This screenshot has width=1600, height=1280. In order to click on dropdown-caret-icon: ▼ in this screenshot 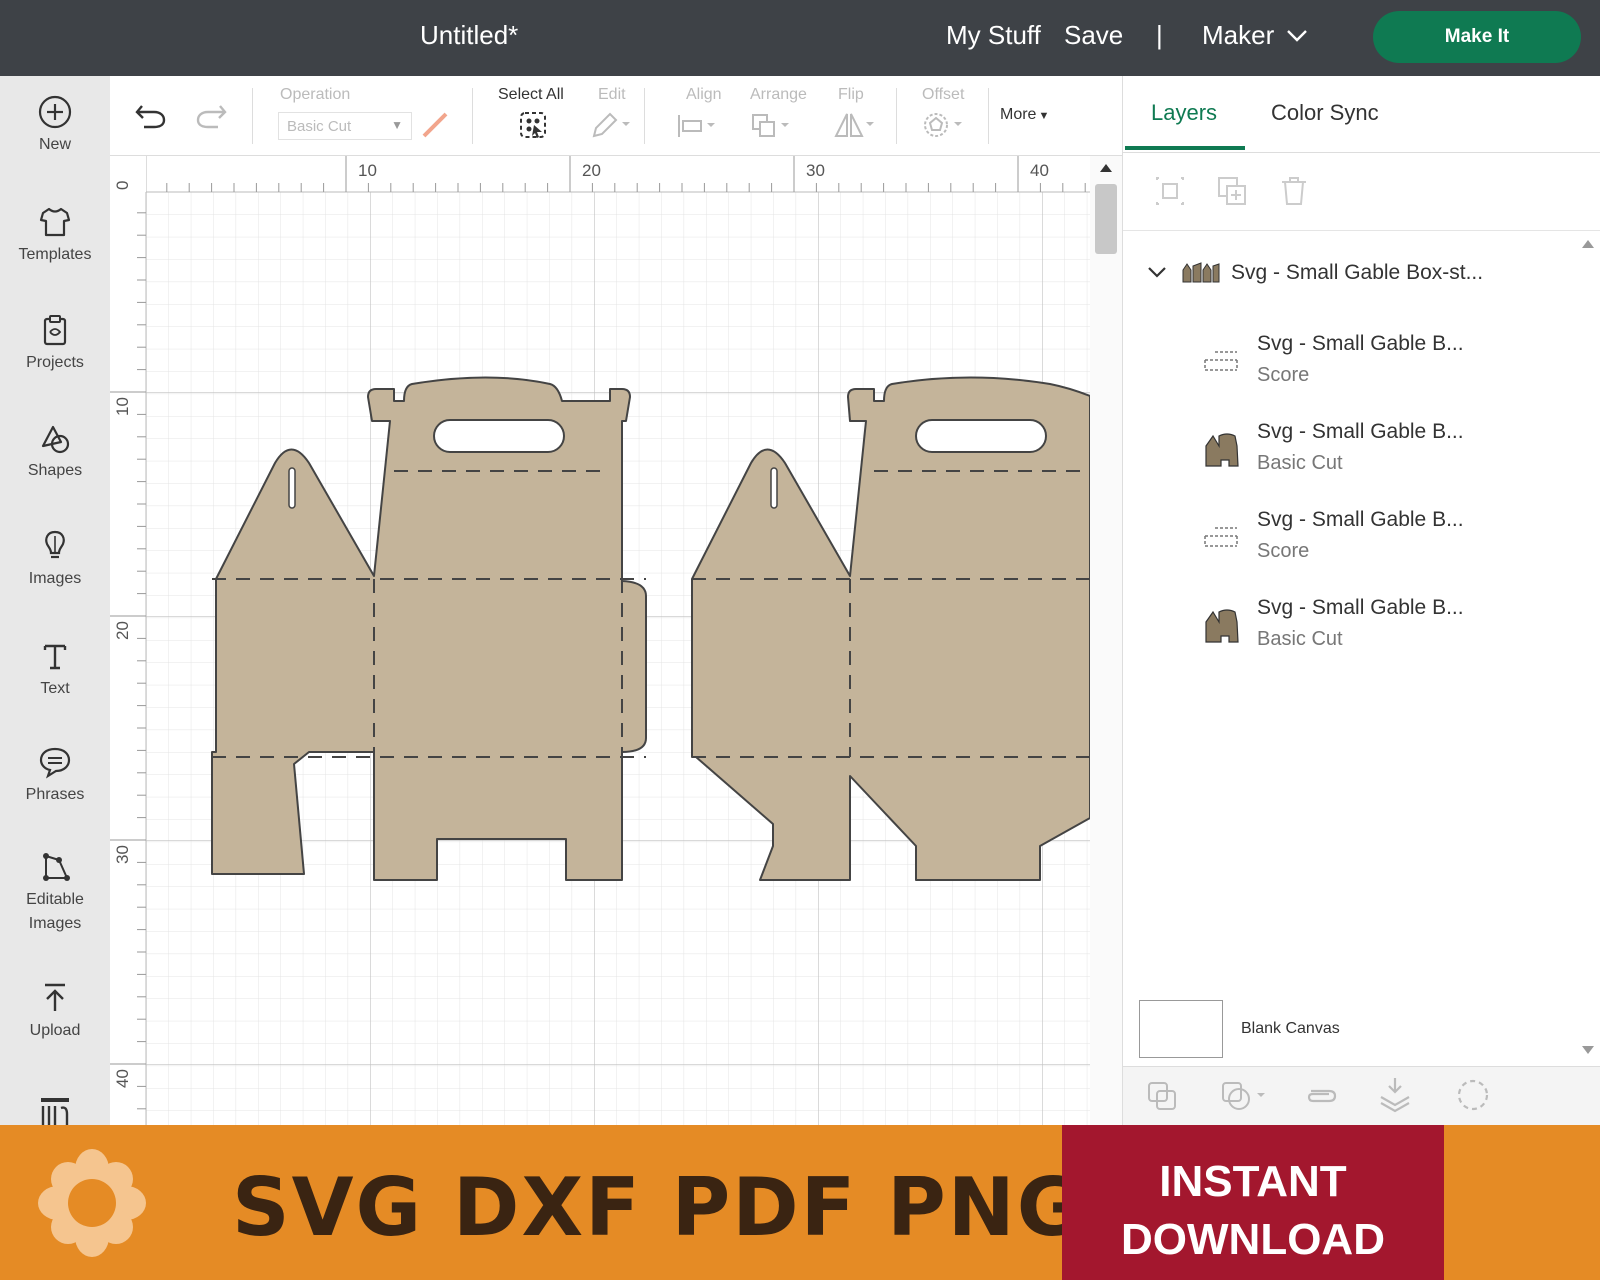, I will do `click(397, 125)`.